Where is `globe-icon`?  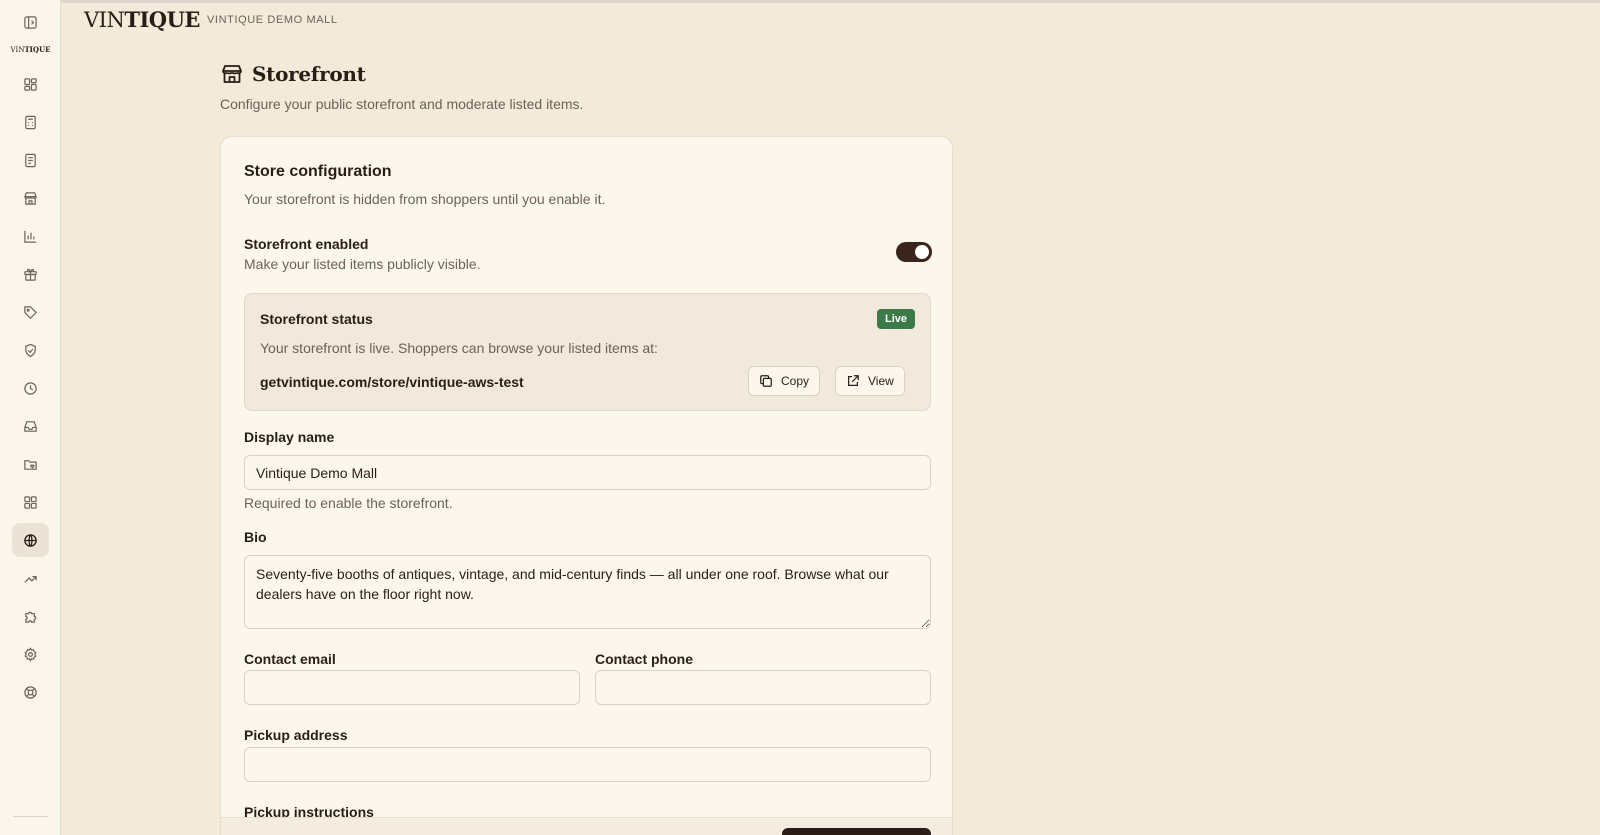 globe-icon is located at coordinates (30, 540).